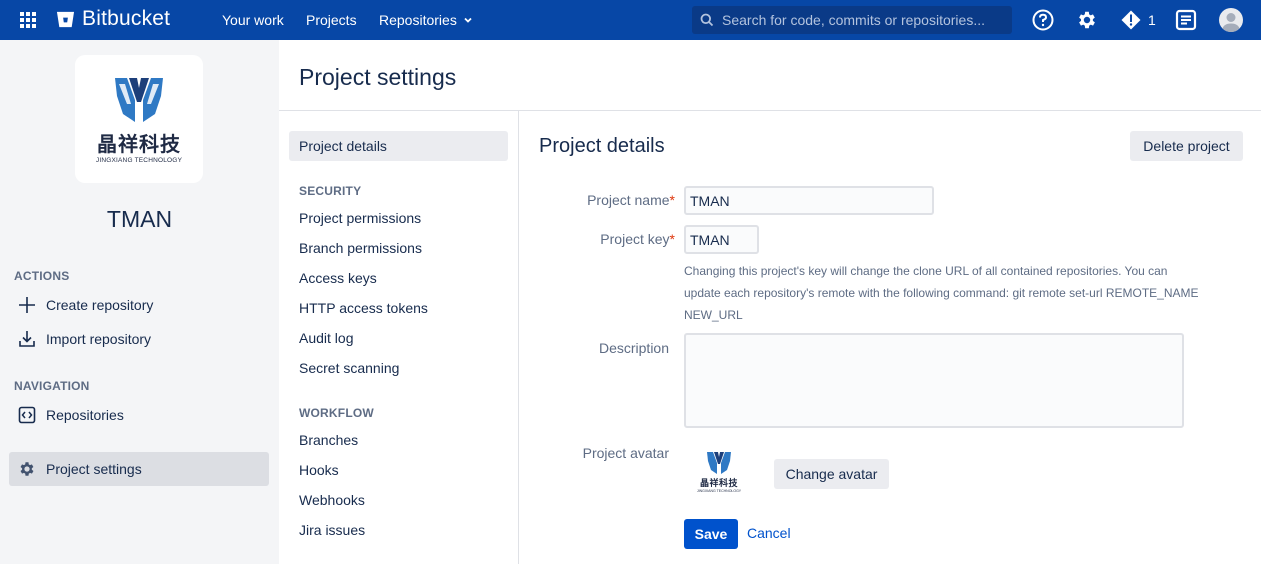 The image size is (1261, 564). I want to click on chevron-down-icon, so click(468, 20).